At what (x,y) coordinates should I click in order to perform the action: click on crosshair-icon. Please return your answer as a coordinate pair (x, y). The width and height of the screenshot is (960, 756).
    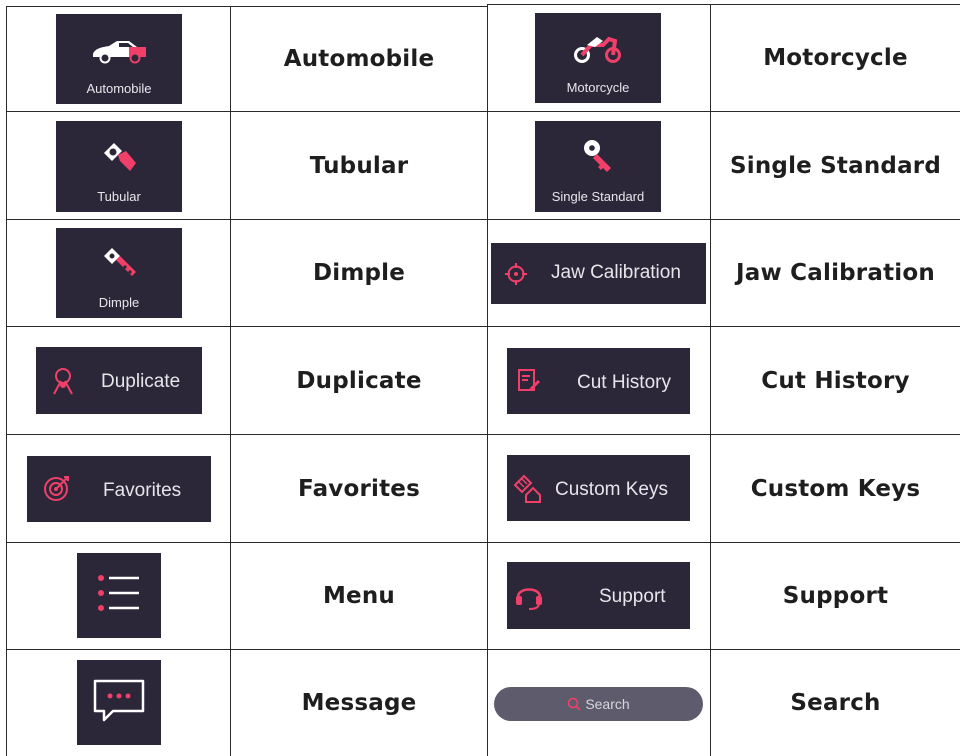
    Looking at the image, I should click on (516, 274).